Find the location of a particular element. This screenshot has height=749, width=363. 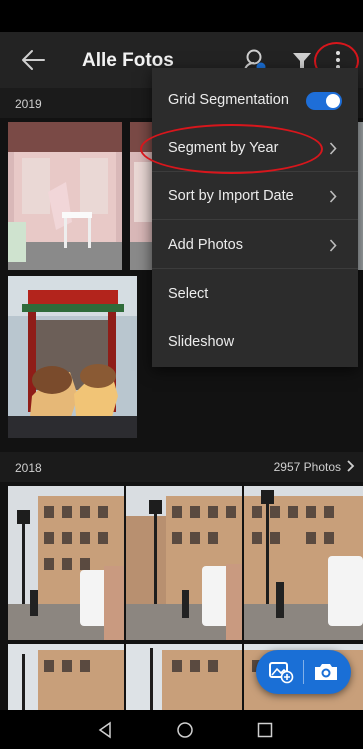

year-label: 2018 is located at coordinates (28, 468).